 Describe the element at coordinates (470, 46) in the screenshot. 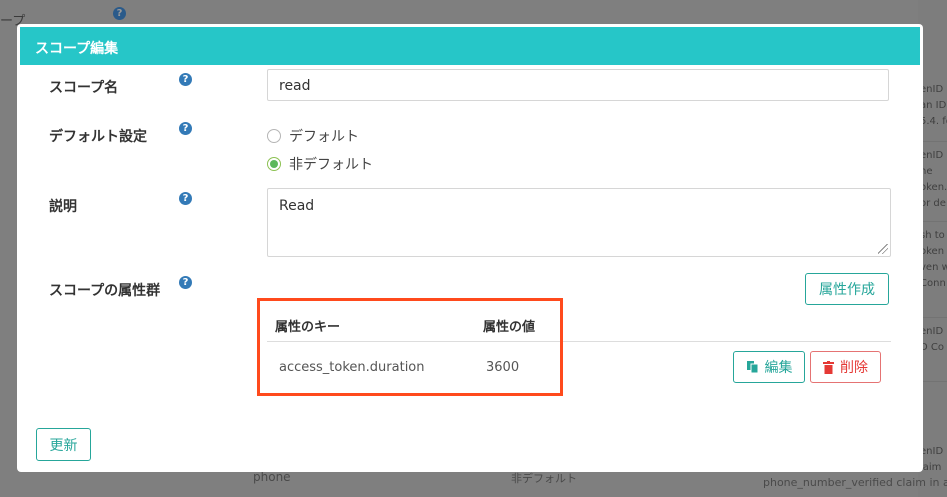

I see `modal-header: スコープ編集` at that location.